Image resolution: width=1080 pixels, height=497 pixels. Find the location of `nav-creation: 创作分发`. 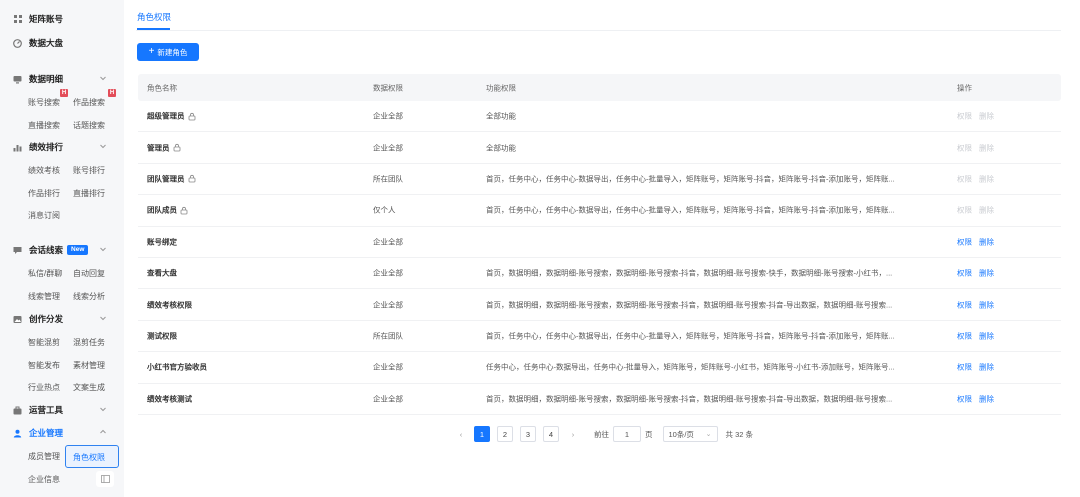

nav-creation: 创作分发 is located at coordinates (62, 319).